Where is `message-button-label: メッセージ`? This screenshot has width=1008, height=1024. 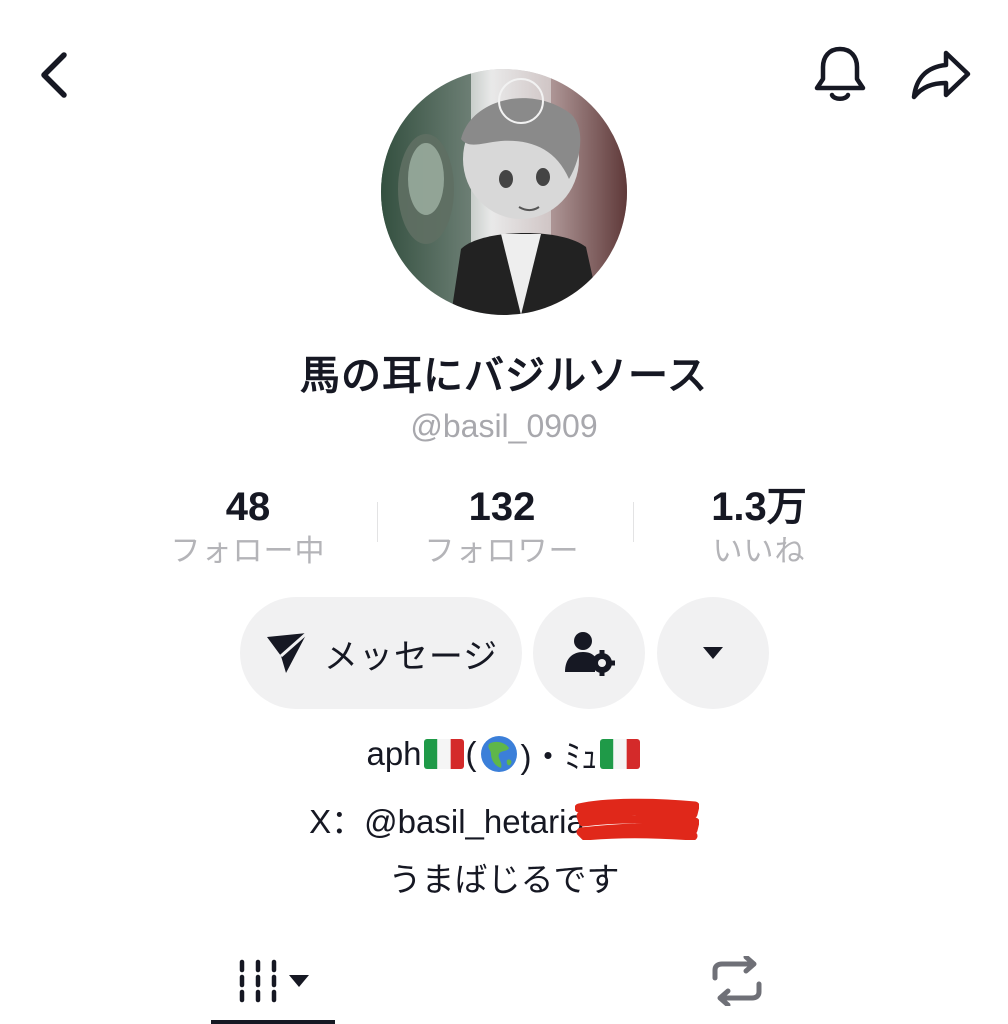
message-button-label: メッセージ is located at coordinates (411, 656).